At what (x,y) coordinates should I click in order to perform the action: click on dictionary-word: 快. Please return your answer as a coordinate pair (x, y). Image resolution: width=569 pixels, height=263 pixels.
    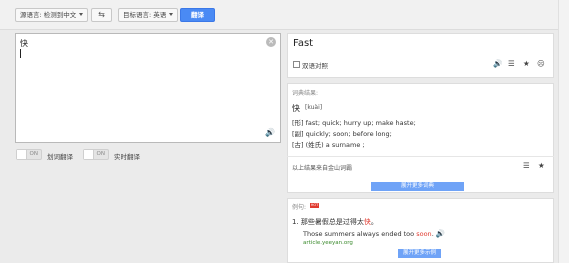
    Looking at the image, I should click on (296, 108).